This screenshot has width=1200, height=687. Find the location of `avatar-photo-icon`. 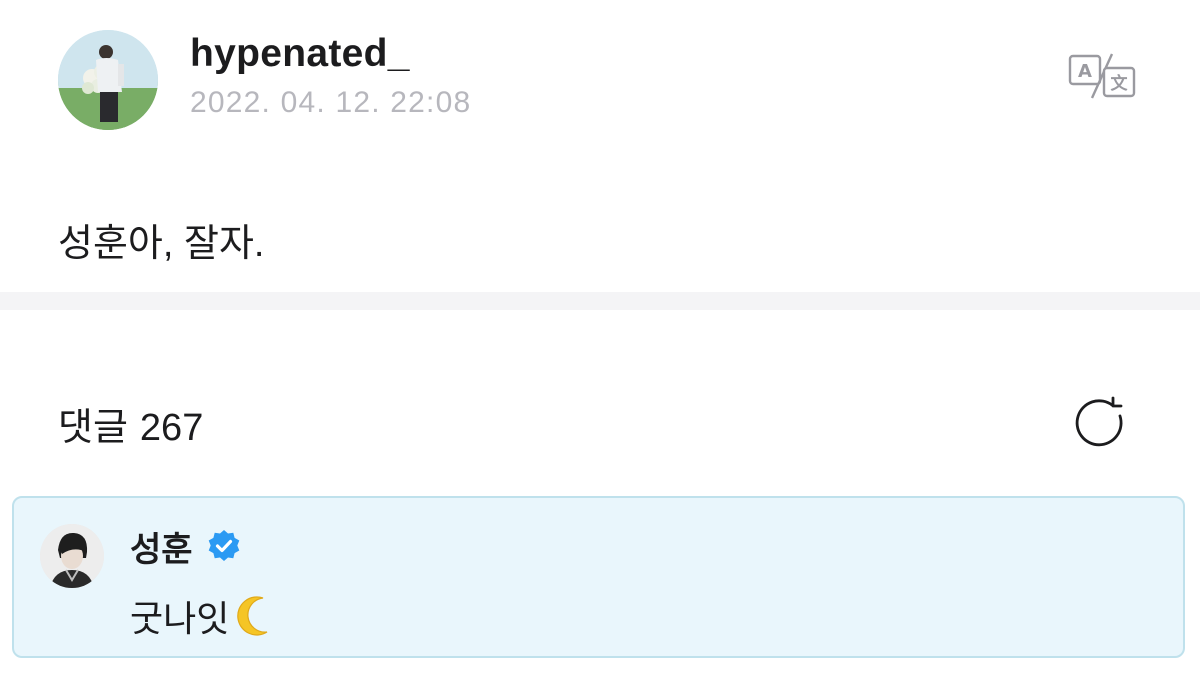

avatar-photo-icon is located at coordinates (108, 80).